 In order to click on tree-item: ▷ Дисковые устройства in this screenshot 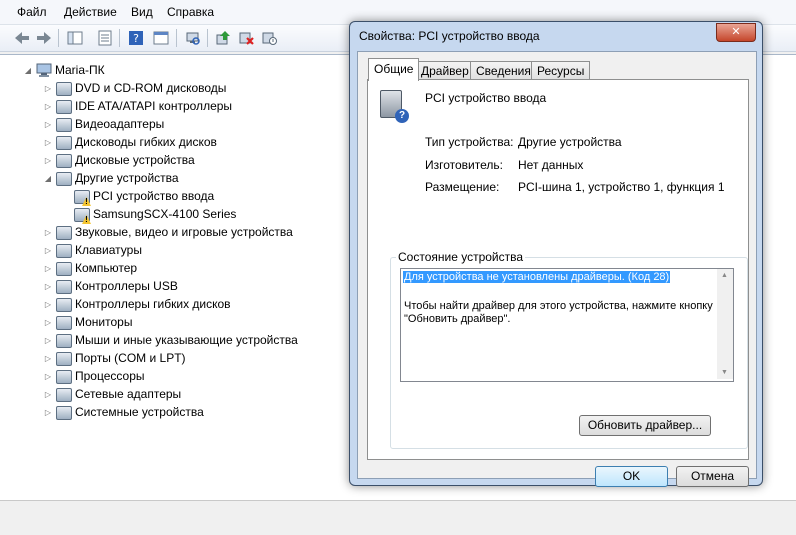, I will do `click(119, 160)`.